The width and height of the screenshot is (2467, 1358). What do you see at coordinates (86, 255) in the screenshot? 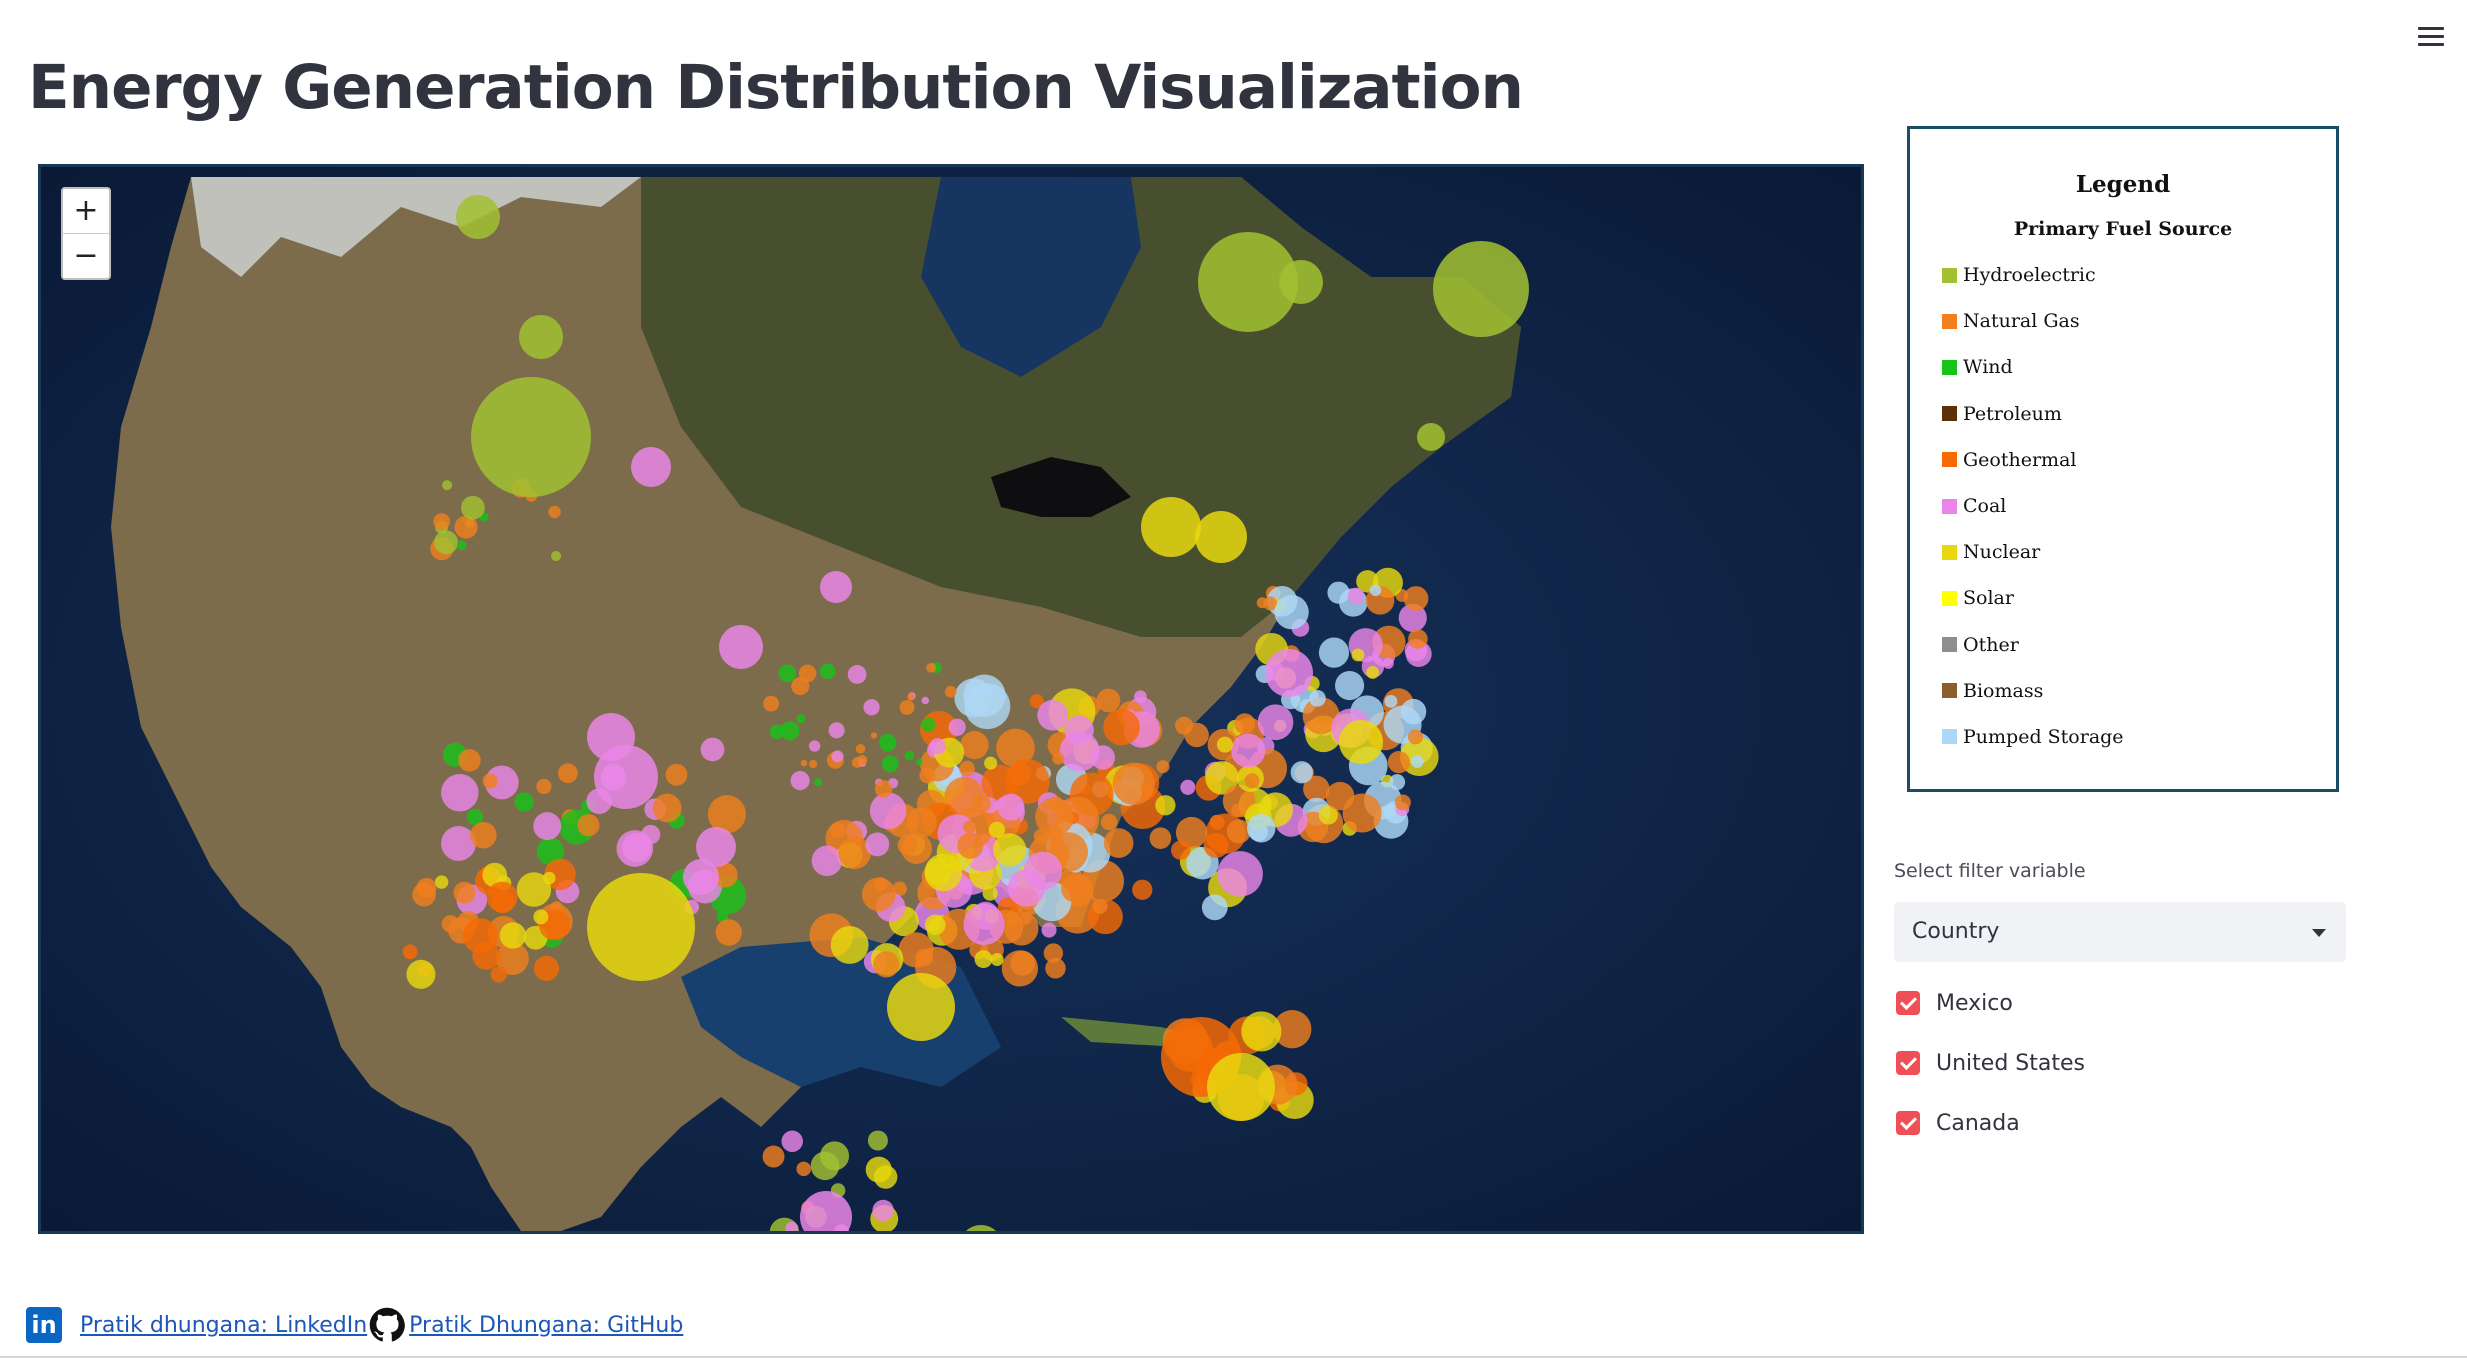
I see `zoom-out-button: −` at bounding box center [86, 255].